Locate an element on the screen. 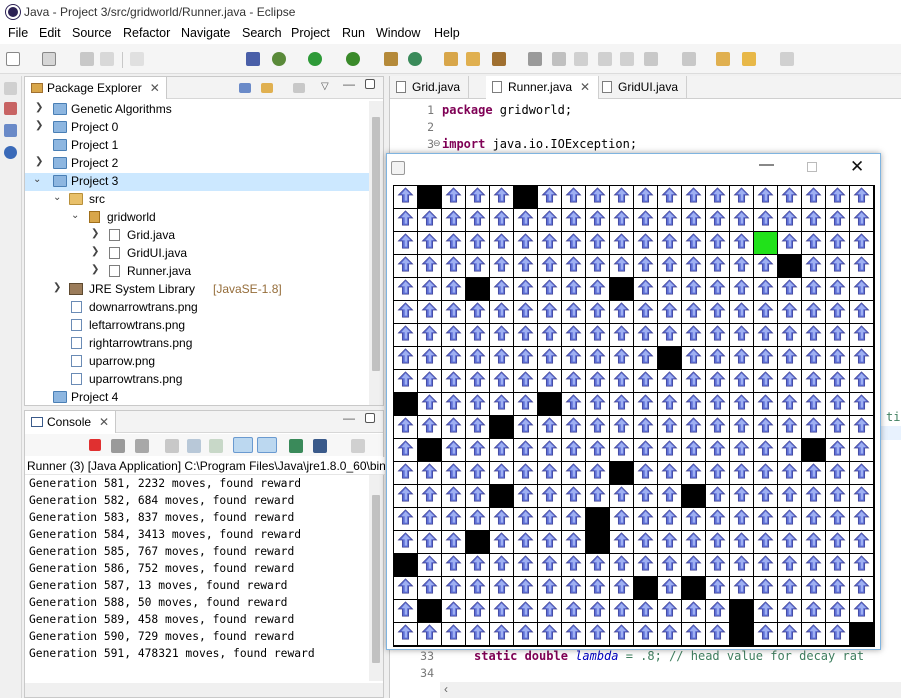 This screenshot has width=901, height=698. hierarchy-icon is located at coordinates (10, 108).